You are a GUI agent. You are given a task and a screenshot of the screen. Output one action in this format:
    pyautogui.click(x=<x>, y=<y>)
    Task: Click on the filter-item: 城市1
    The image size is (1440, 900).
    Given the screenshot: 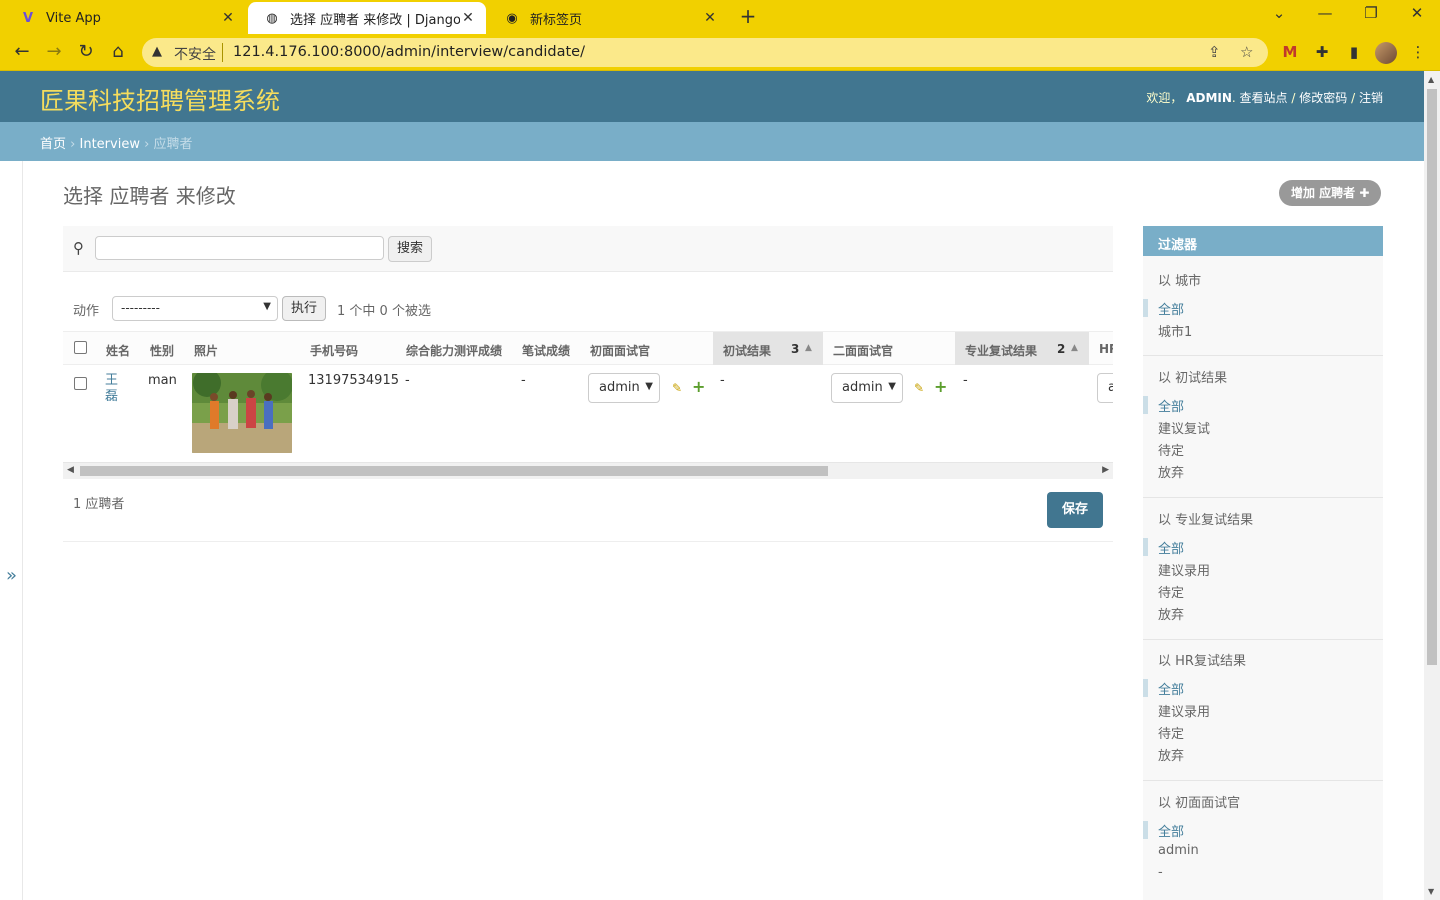 What is the action you would take?
    pyautogui.click(x=1175, y=330)
    